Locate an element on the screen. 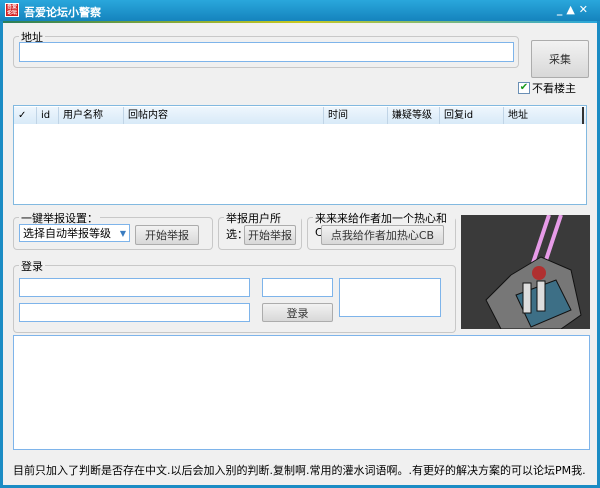  column-id: id is located at coordinates (48, 115).